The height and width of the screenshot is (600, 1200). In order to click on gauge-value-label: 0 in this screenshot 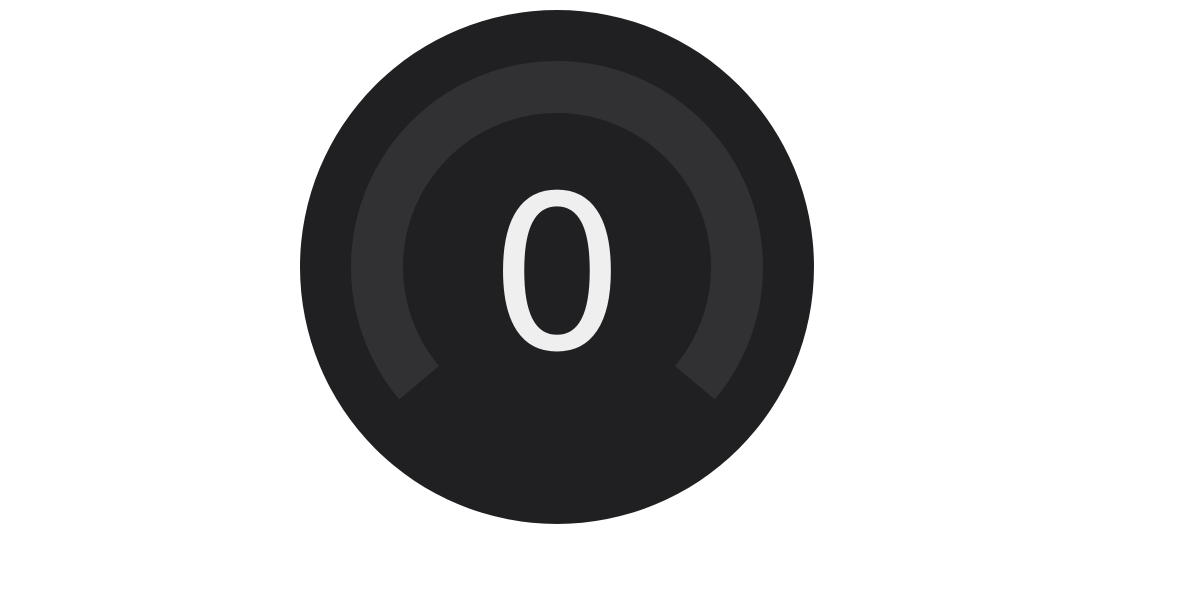, I will do `click(557, 275)`.